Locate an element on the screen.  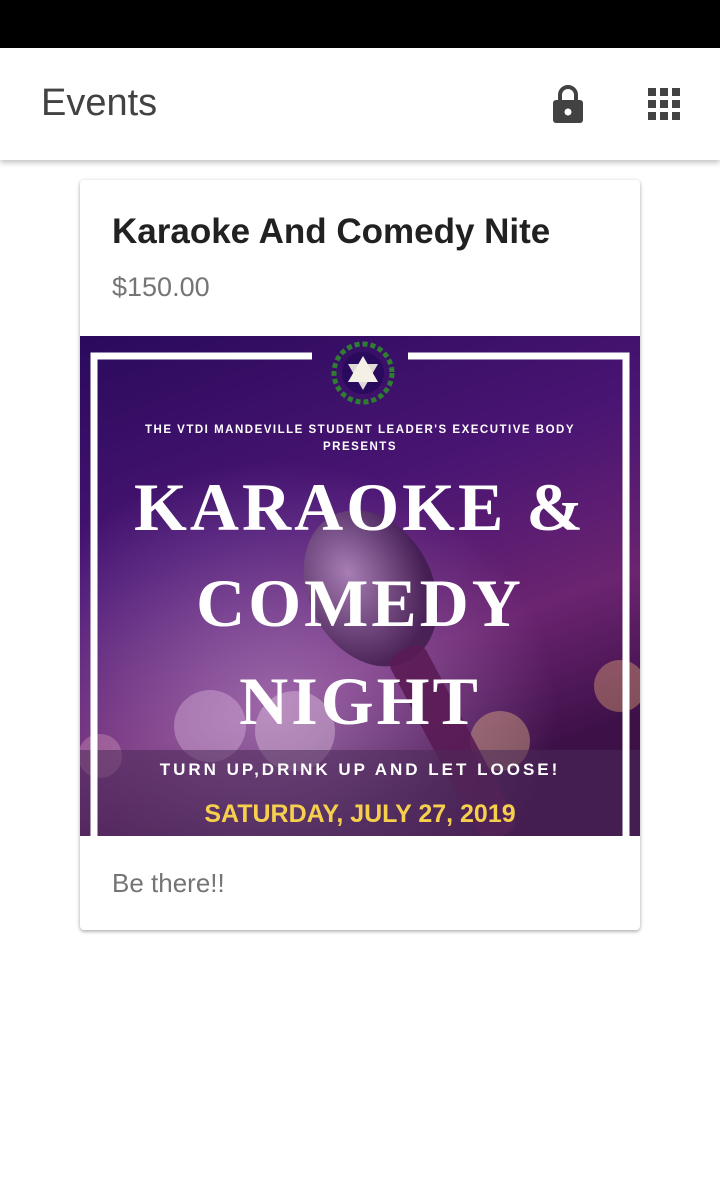
page-title: Events is located at coordinates (99, 103).